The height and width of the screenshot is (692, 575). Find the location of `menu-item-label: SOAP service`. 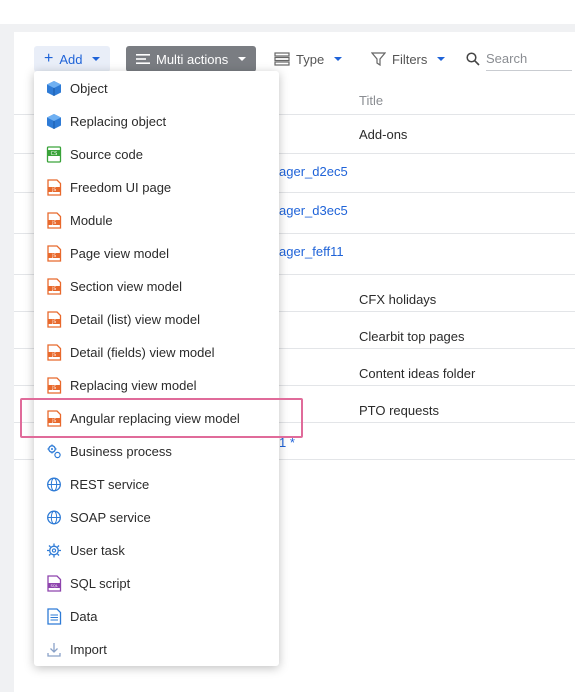

menu-item-label: SOAP service is located at coordinates (110, 517).